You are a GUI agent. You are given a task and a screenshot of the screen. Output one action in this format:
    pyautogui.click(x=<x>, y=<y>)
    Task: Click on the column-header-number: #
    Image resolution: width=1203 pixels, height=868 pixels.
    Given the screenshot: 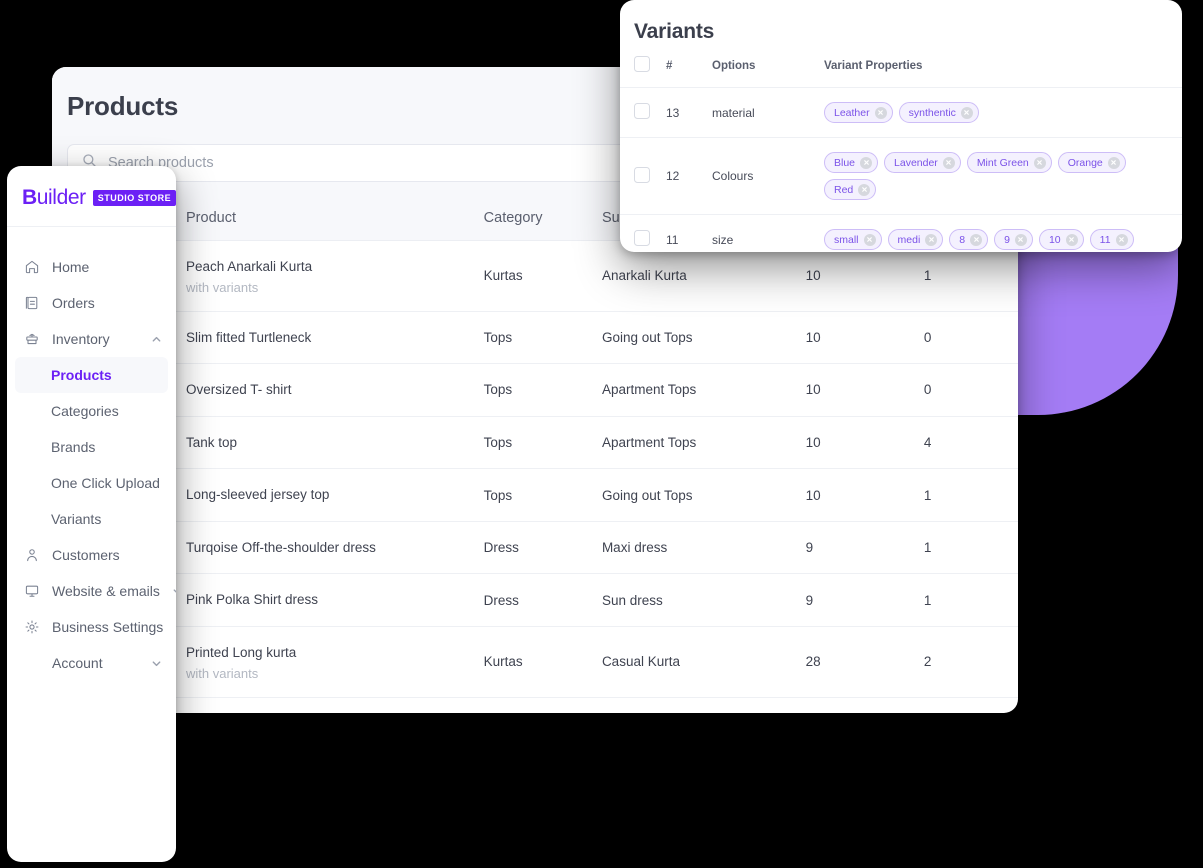 What is the action you would take?
    pyautogui.click(x=683, y=66)
    